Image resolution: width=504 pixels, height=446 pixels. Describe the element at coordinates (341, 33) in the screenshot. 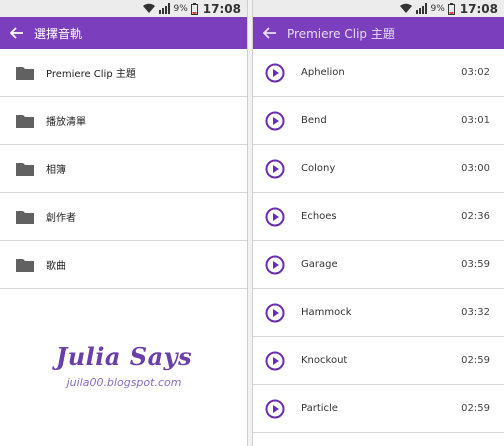

I see `page-title: Premiere Clip 主題` at that location.